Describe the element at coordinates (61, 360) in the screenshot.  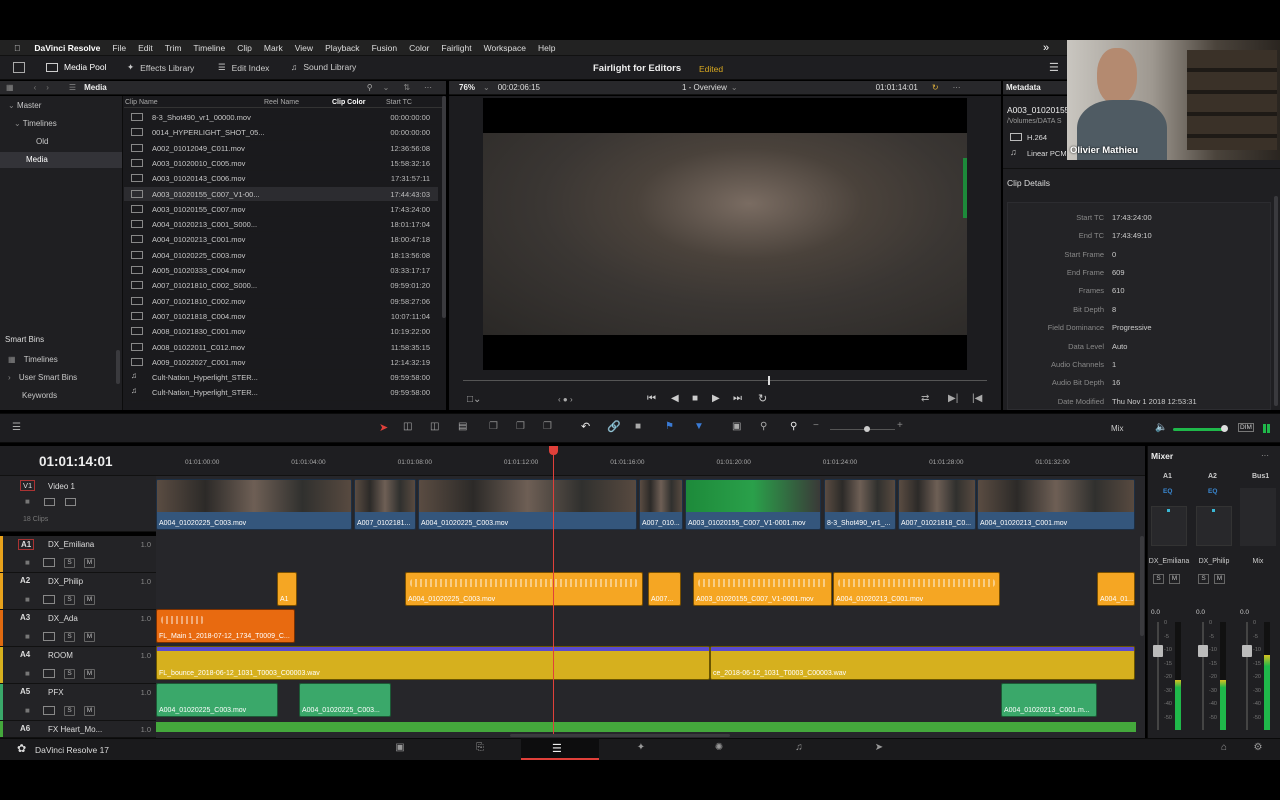
I see `smart-bin-timelines: ▦ Timelines` at that location.